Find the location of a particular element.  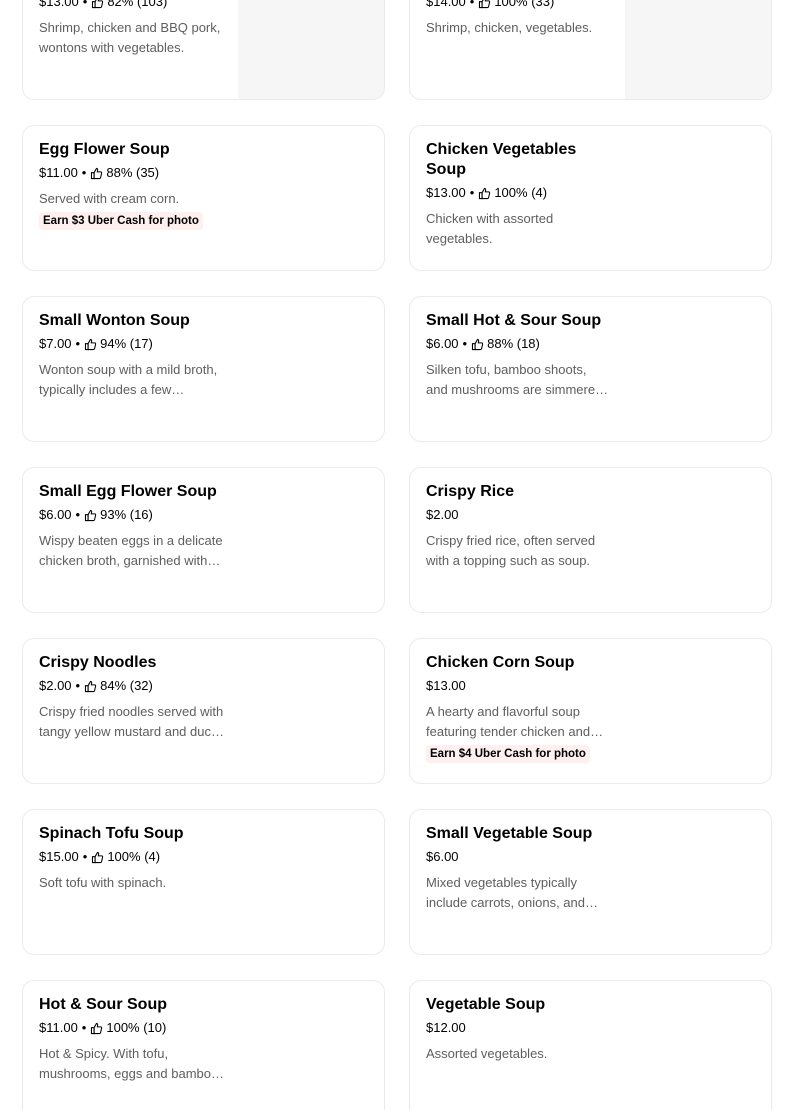

menu-item-rating: 88% (35) is located at coordinates (133, 172).